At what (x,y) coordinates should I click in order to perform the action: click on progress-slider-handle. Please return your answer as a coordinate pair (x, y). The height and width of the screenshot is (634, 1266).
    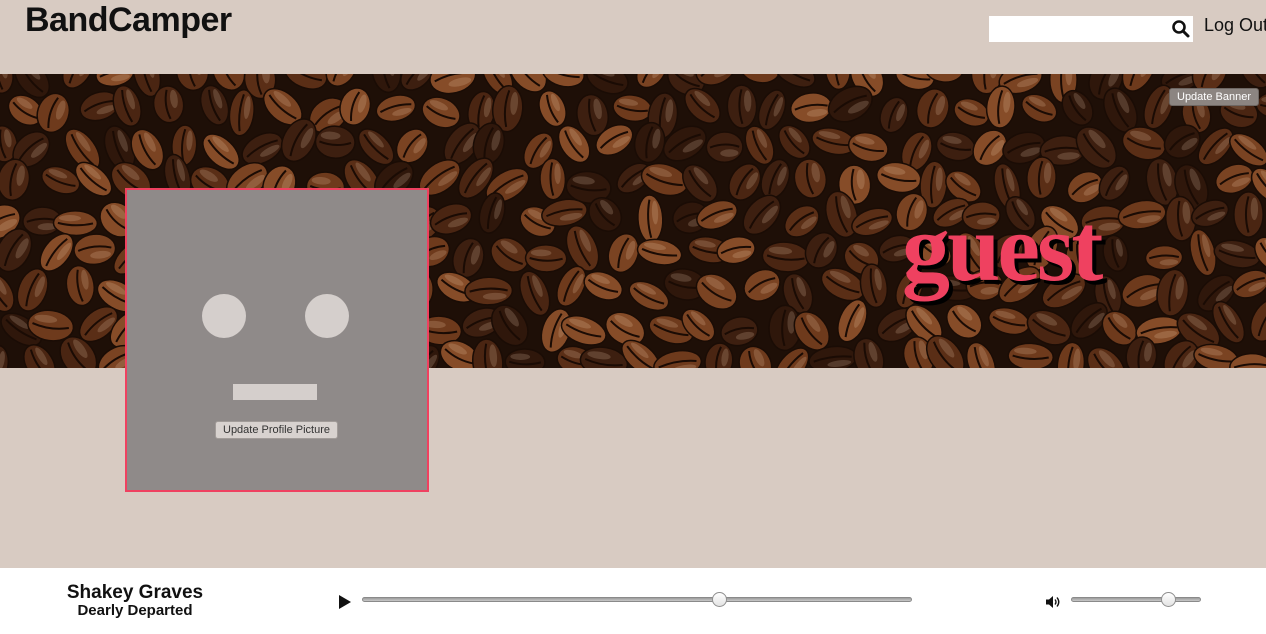
    Looking at the image, I should click on (720, 599).